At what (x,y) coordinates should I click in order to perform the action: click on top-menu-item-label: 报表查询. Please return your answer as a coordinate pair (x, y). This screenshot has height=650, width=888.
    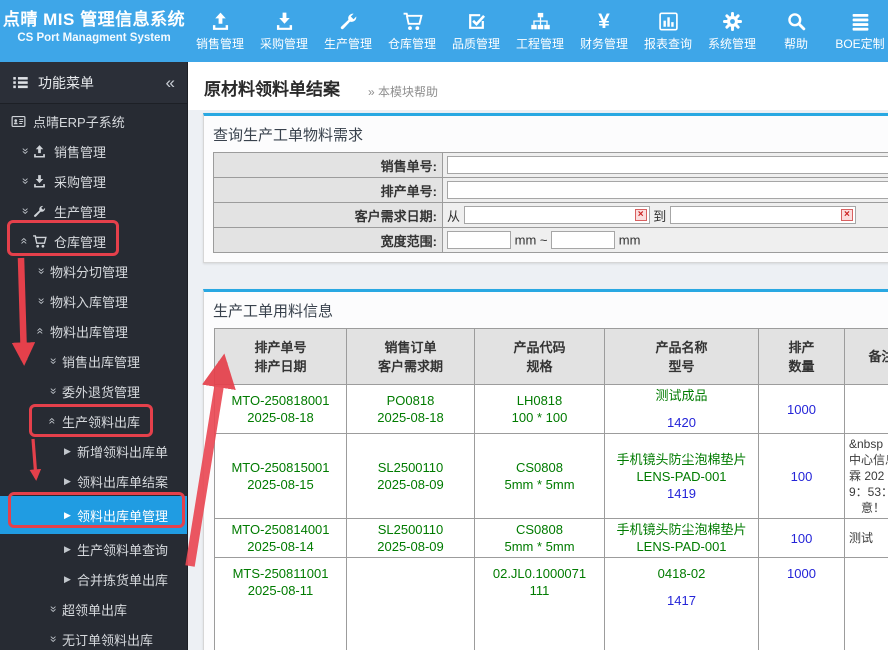
    Looking at the image, I should click on (667, 44).